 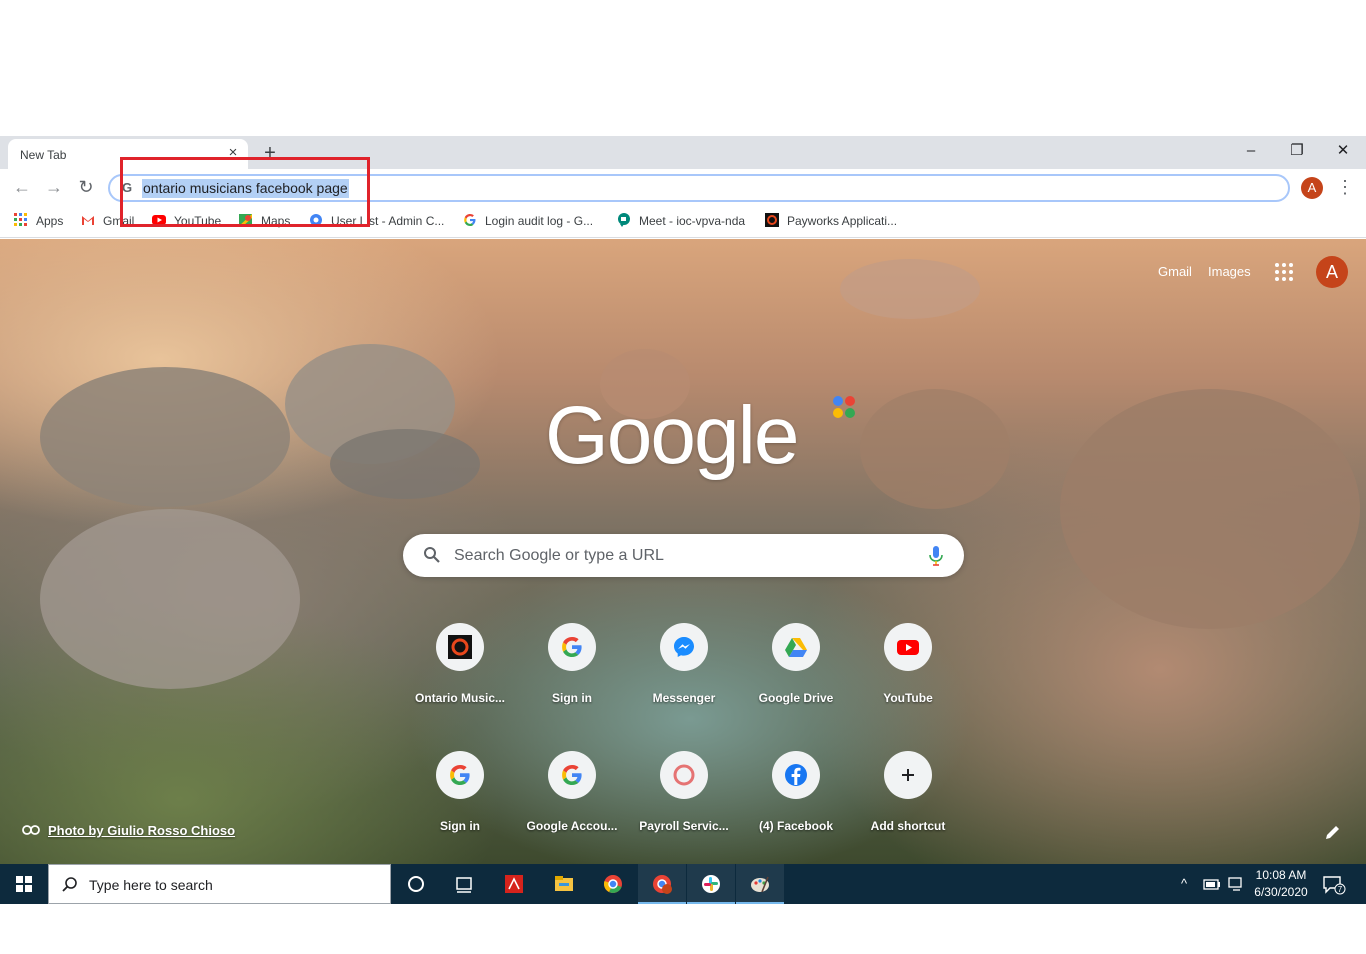 What do you see at coordinates (1343, 152) in the screenshot?
I see `close-window-button: ✕` at bounding box center [1343, 152].